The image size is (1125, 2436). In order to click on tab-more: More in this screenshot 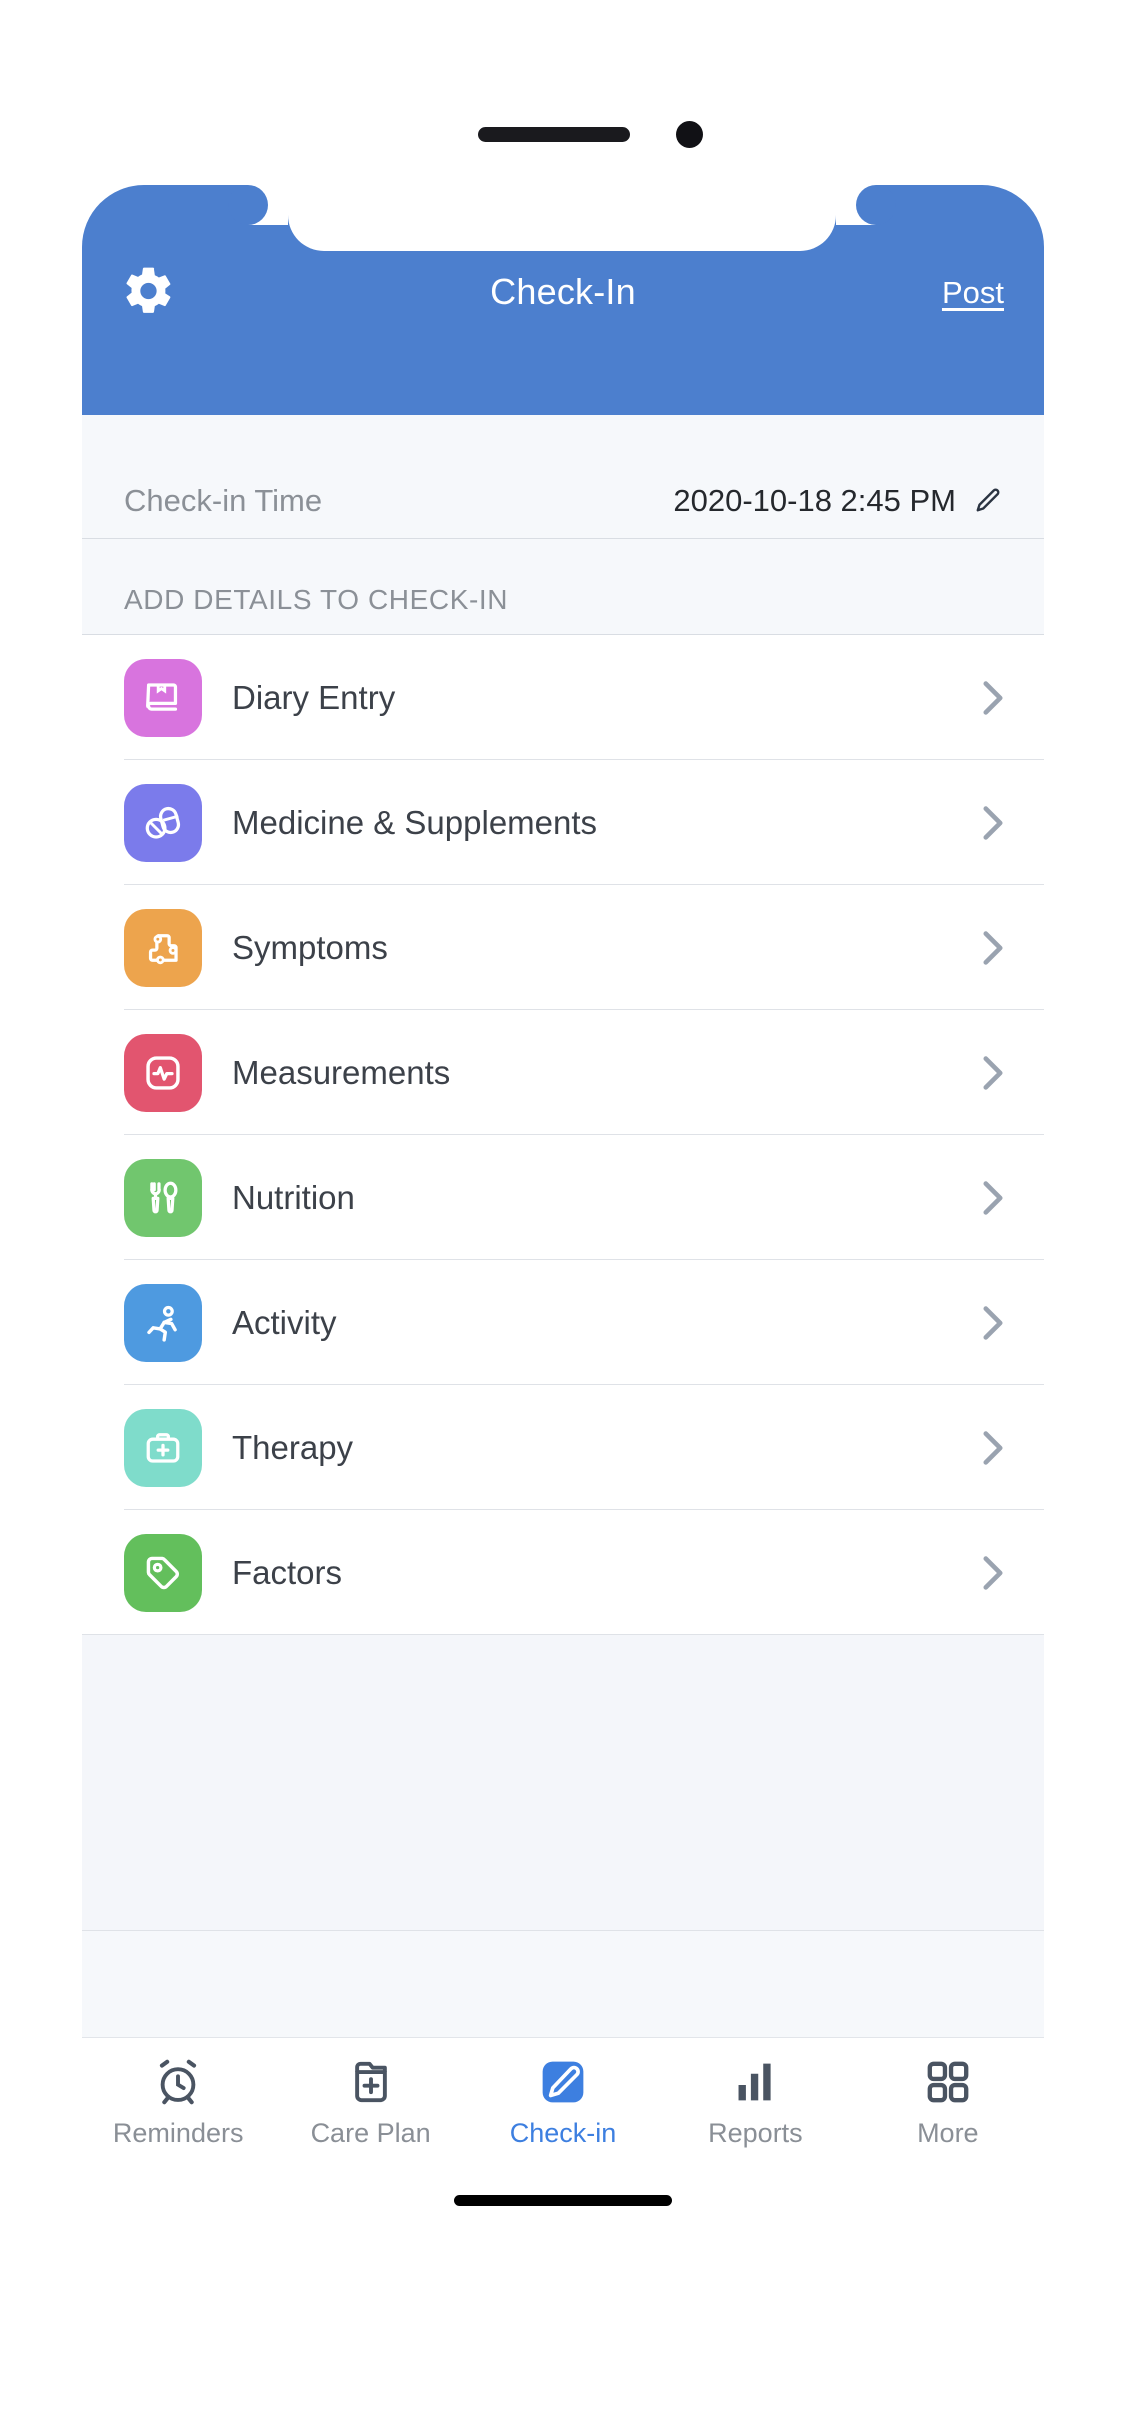, I will do `click(948, 2102)`.